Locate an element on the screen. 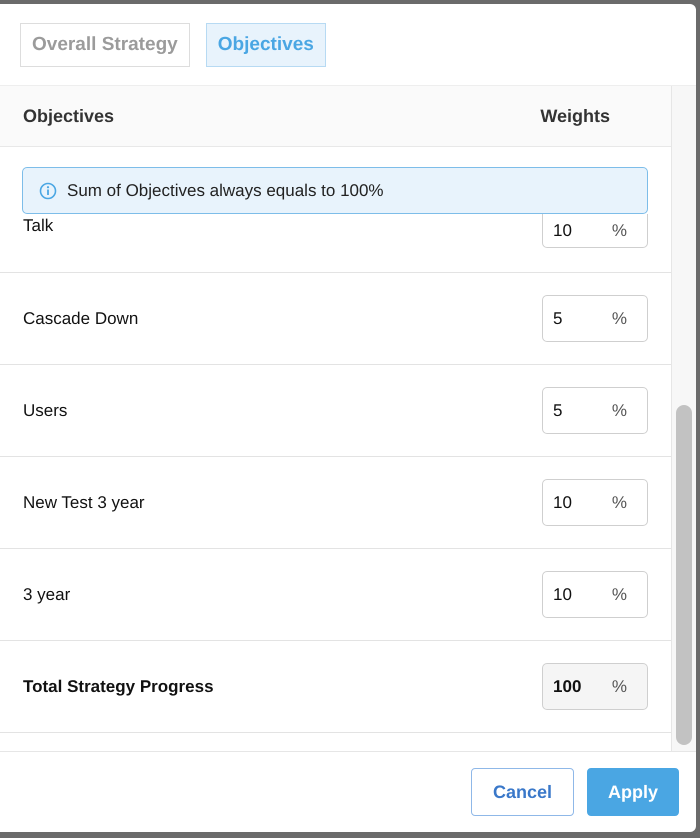 The image size is (700, 838). objective-name: Users is located at coordinates (45, 410).